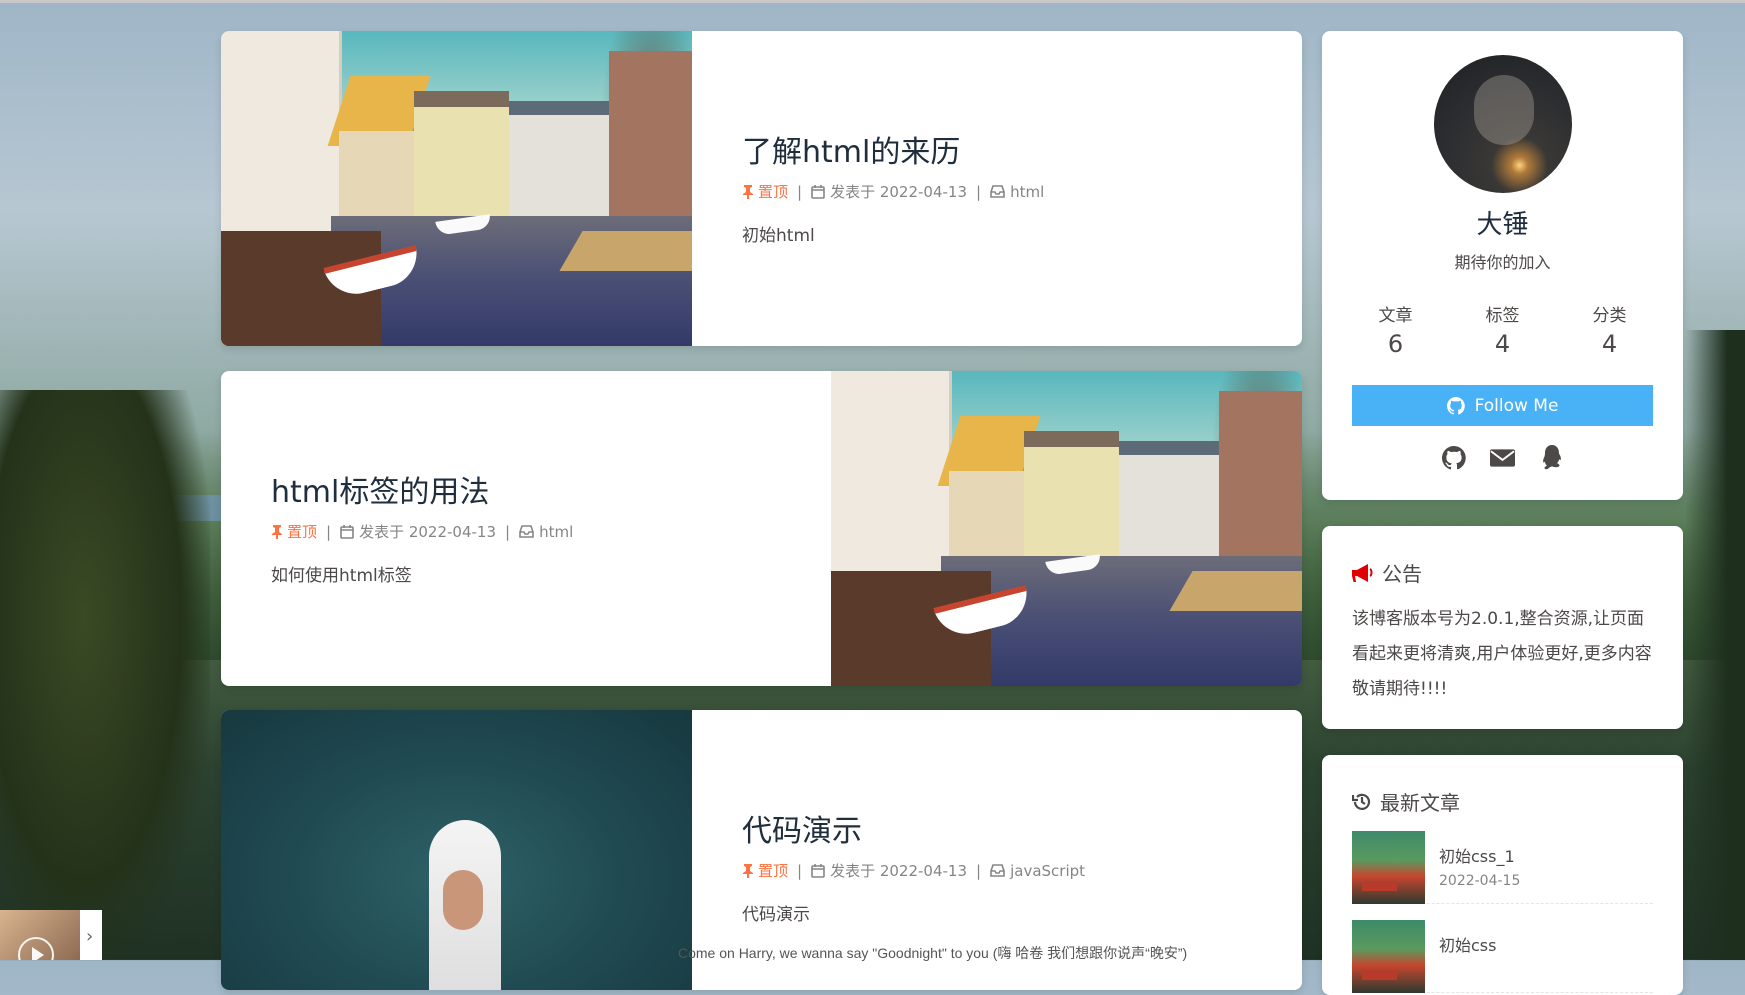 The image size is (1745, 995). Describe the element at coordinates (1502, 225) in the screenshot. I see `author-name: 大锤` at that location.